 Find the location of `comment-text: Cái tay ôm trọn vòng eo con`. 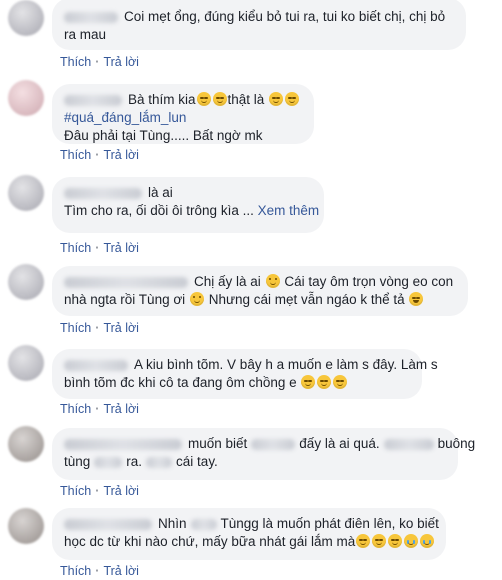

comment-text: Cái tay ôm trọn vòng eo con is located at coordinates (369, 281).